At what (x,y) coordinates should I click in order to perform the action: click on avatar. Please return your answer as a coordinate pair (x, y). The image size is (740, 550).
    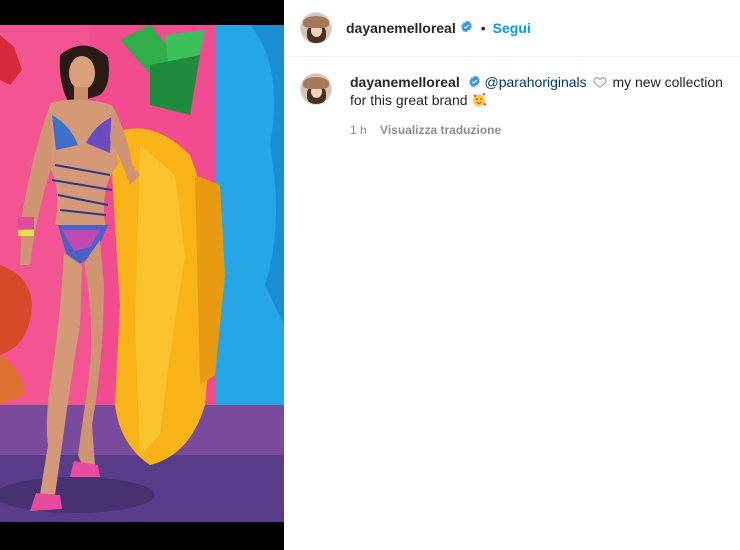
    Looking at the image, I should click on (316, 28).